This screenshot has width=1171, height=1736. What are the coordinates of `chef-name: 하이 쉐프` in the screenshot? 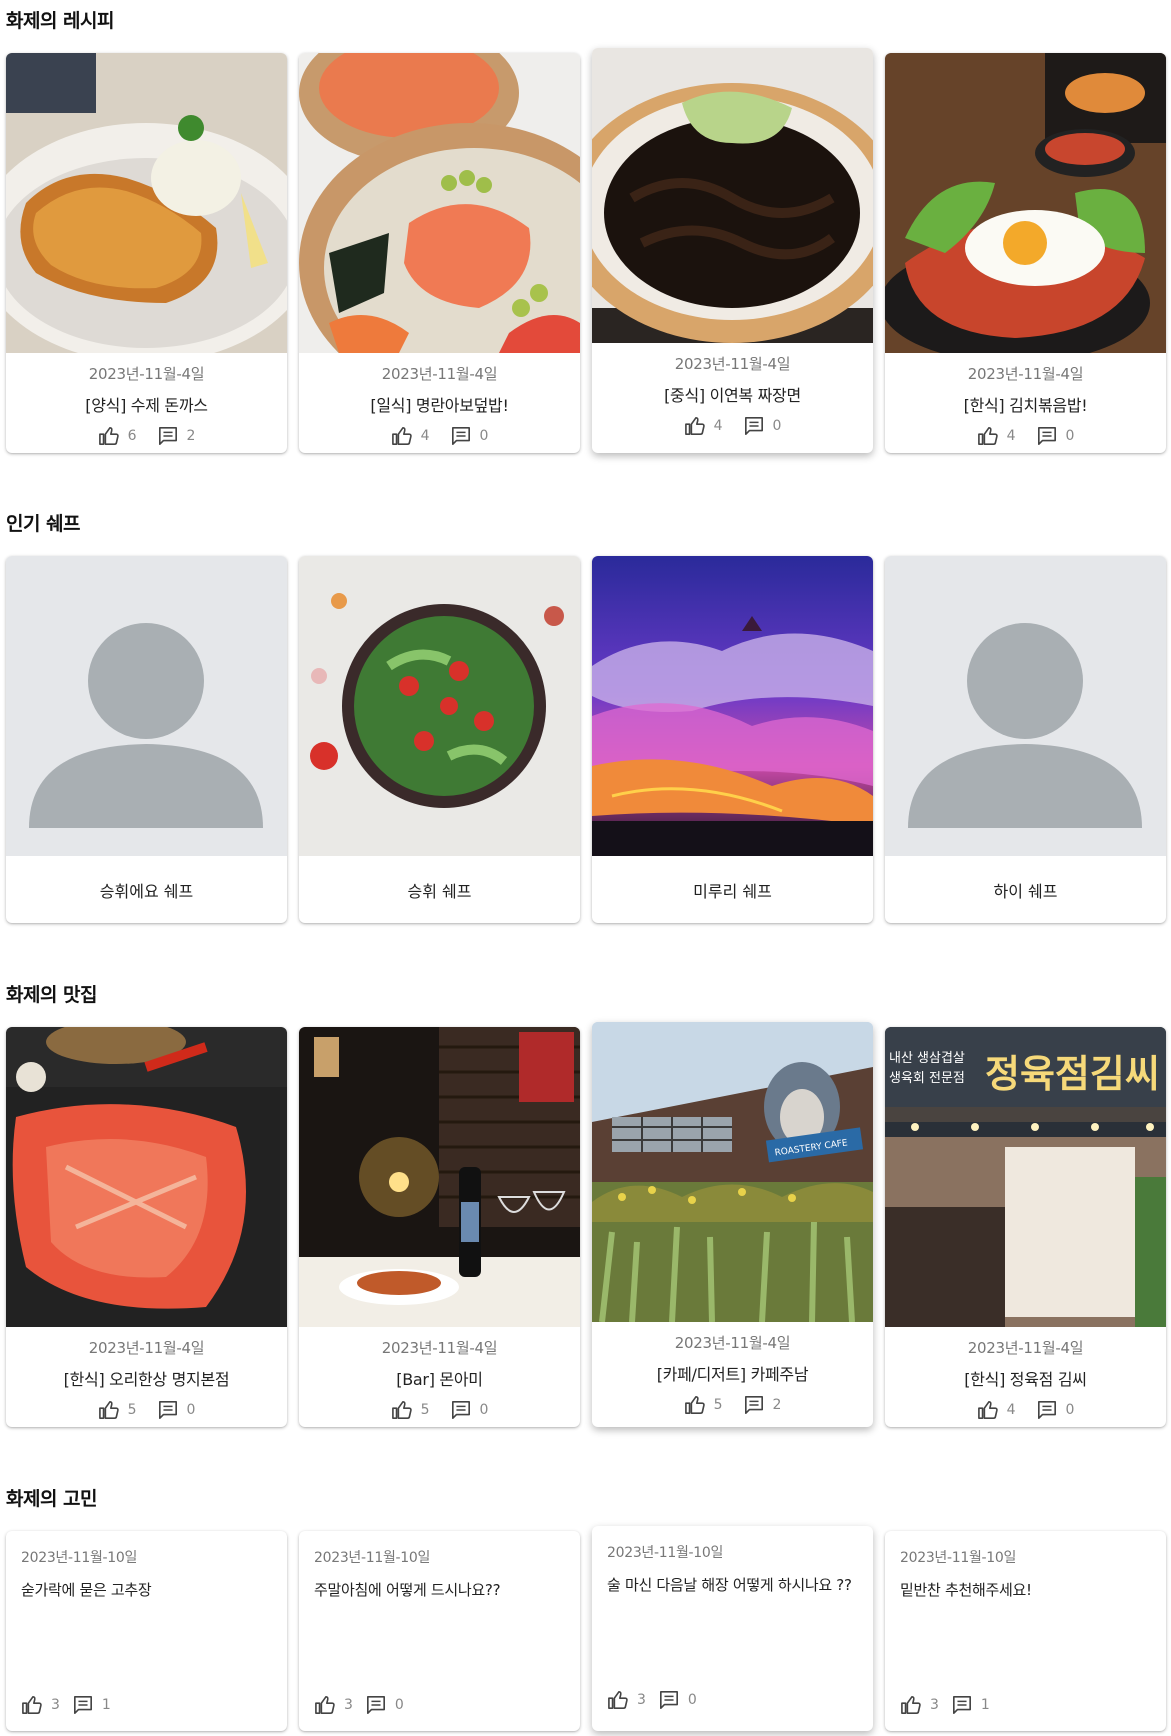 It's located at (1025, 891).